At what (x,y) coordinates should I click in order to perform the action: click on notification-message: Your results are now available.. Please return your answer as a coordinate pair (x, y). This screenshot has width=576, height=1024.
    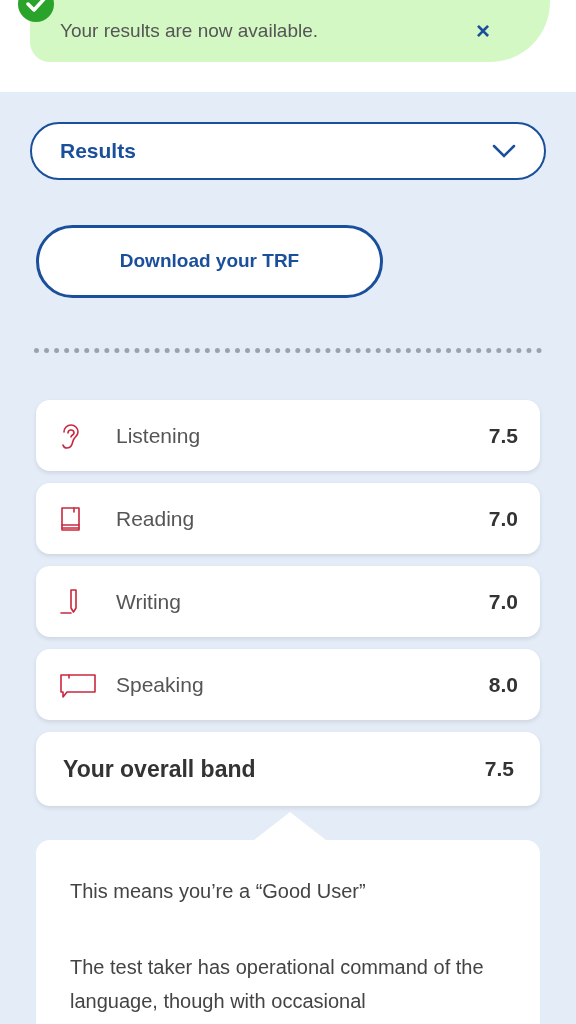
    Looking at the image, I should click on (189, 30).